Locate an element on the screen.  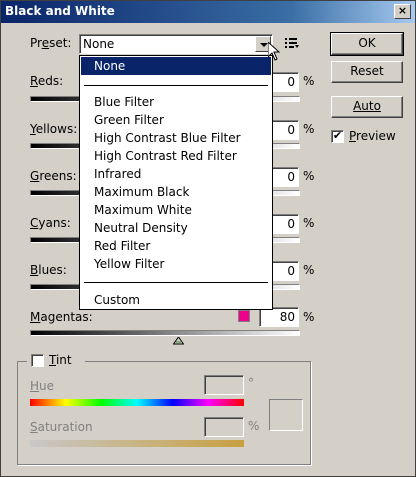
magentas-label-mnemonic: M is located at coordinates (35, 317).